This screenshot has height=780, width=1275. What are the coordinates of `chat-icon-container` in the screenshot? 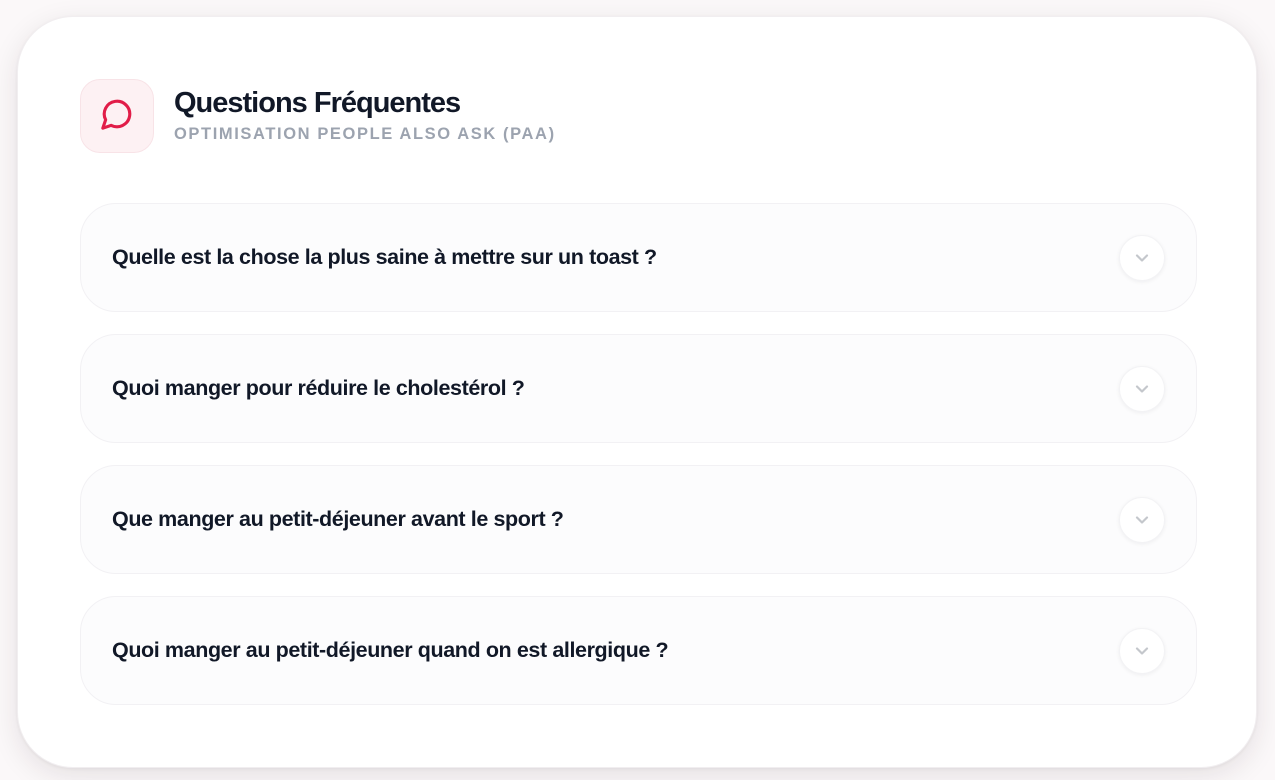 It's located at (117, 116).